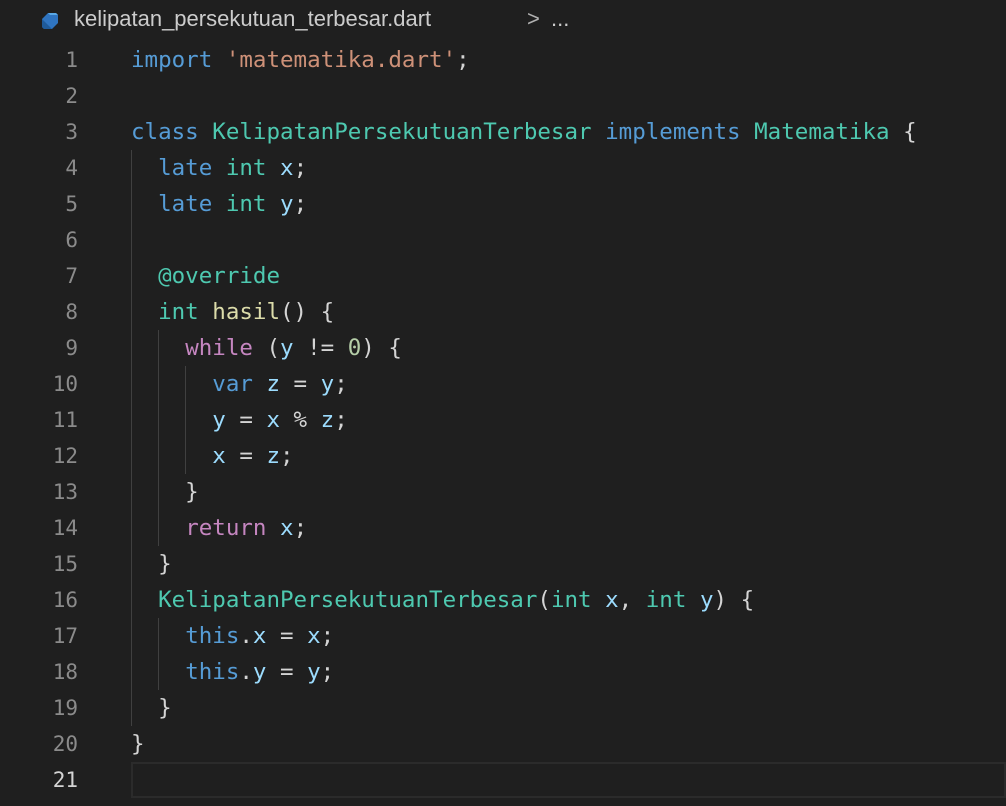 Image resolution: width=1006 pixels, height=806 pixels. What do you see at coordinates (568, 276) in the screenshot?
I see `code-line: @override` at bounding box center [568, 276].